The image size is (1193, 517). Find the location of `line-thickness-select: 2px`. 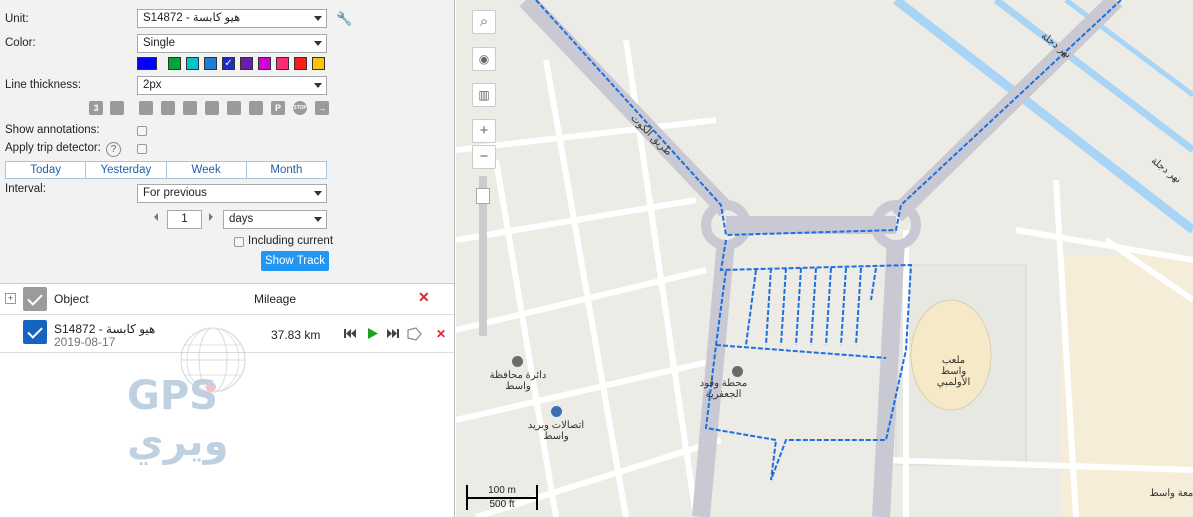

line-thickness-select: 2px is located at coordinates (232, 85).